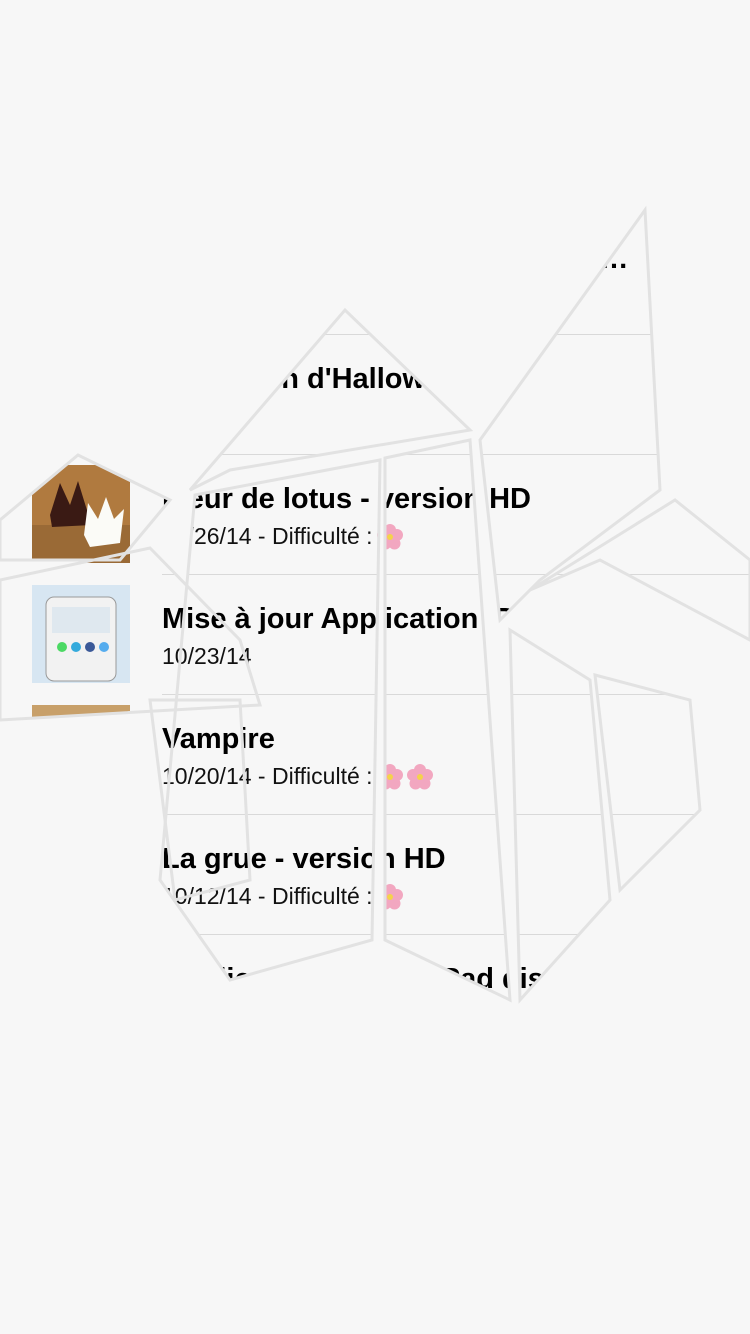 The height and width of the screenshot is (1334, 750). What do you see at coordinates (207, 416) in the screenshot?
I see `item-subtitle: 10/27/14` at bounding box center [207, 416].